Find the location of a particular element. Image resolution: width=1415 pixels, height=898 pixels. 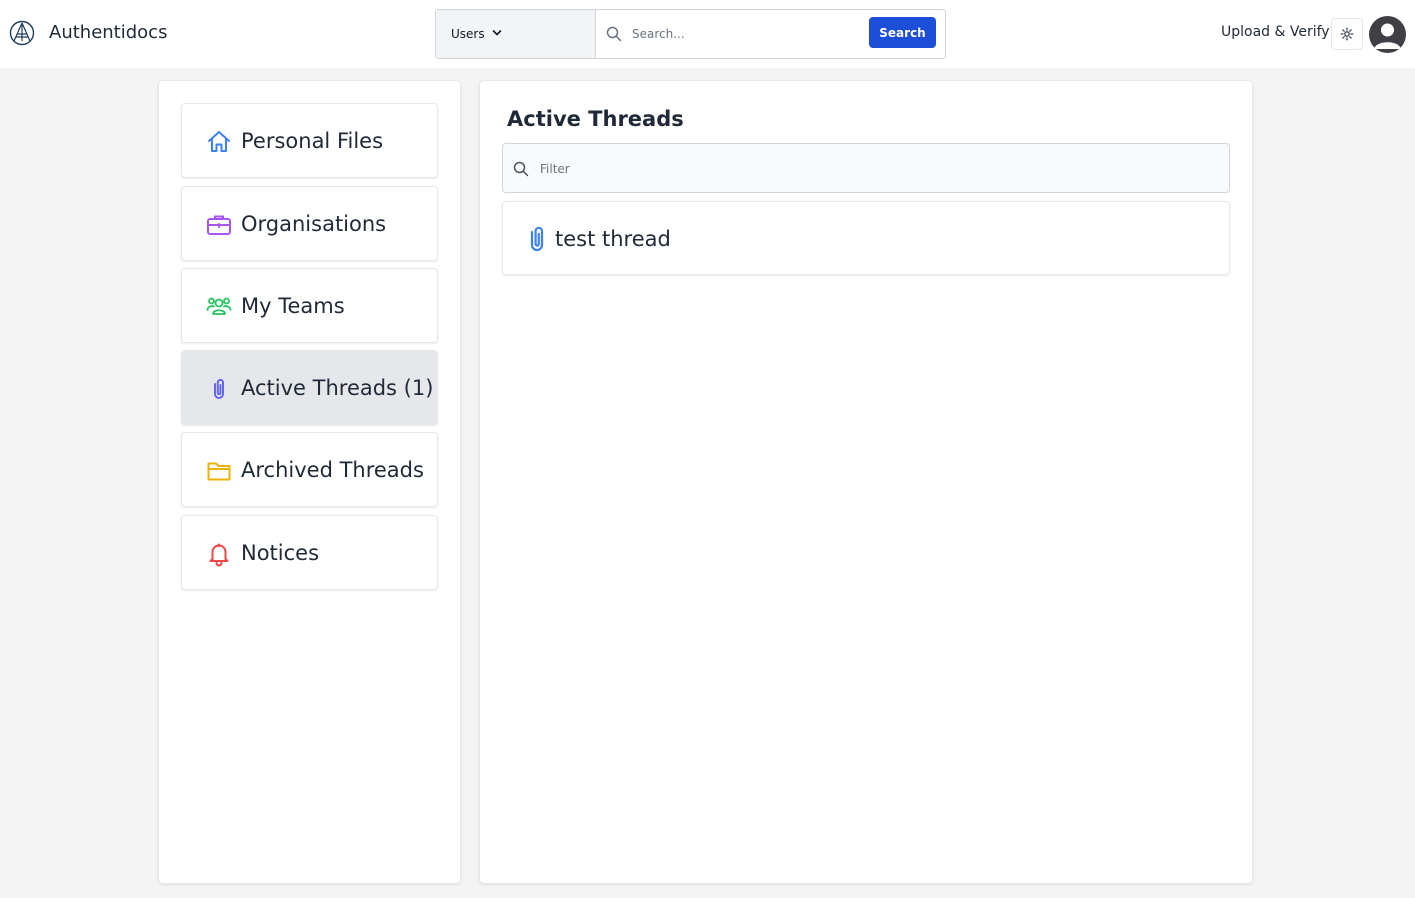

search-bar: Users Search is located at coordinates (690, 34).